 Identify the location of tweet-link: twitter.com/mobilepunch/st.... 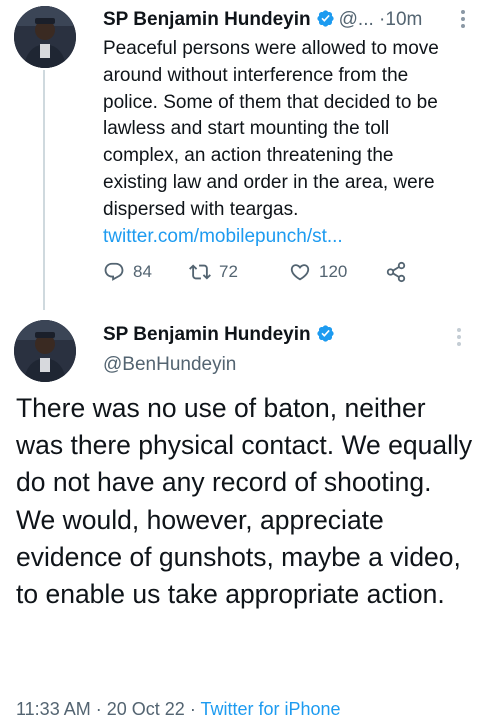
(223, 236).